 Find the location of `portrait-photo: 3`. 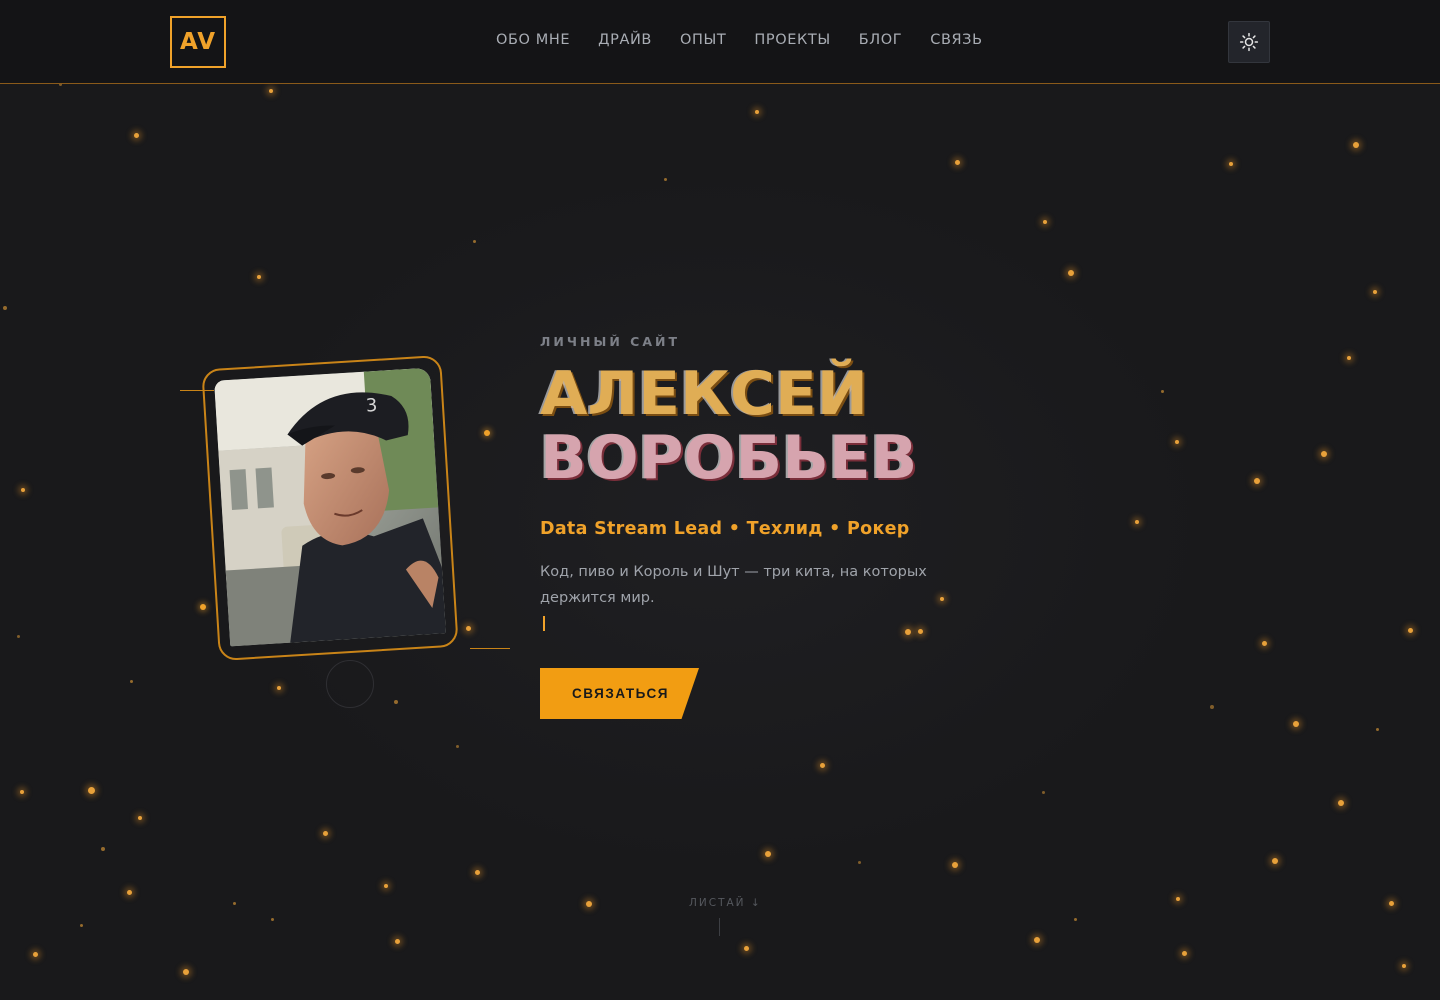

portrait-photo: 3 is located at coordinates (330, 507).